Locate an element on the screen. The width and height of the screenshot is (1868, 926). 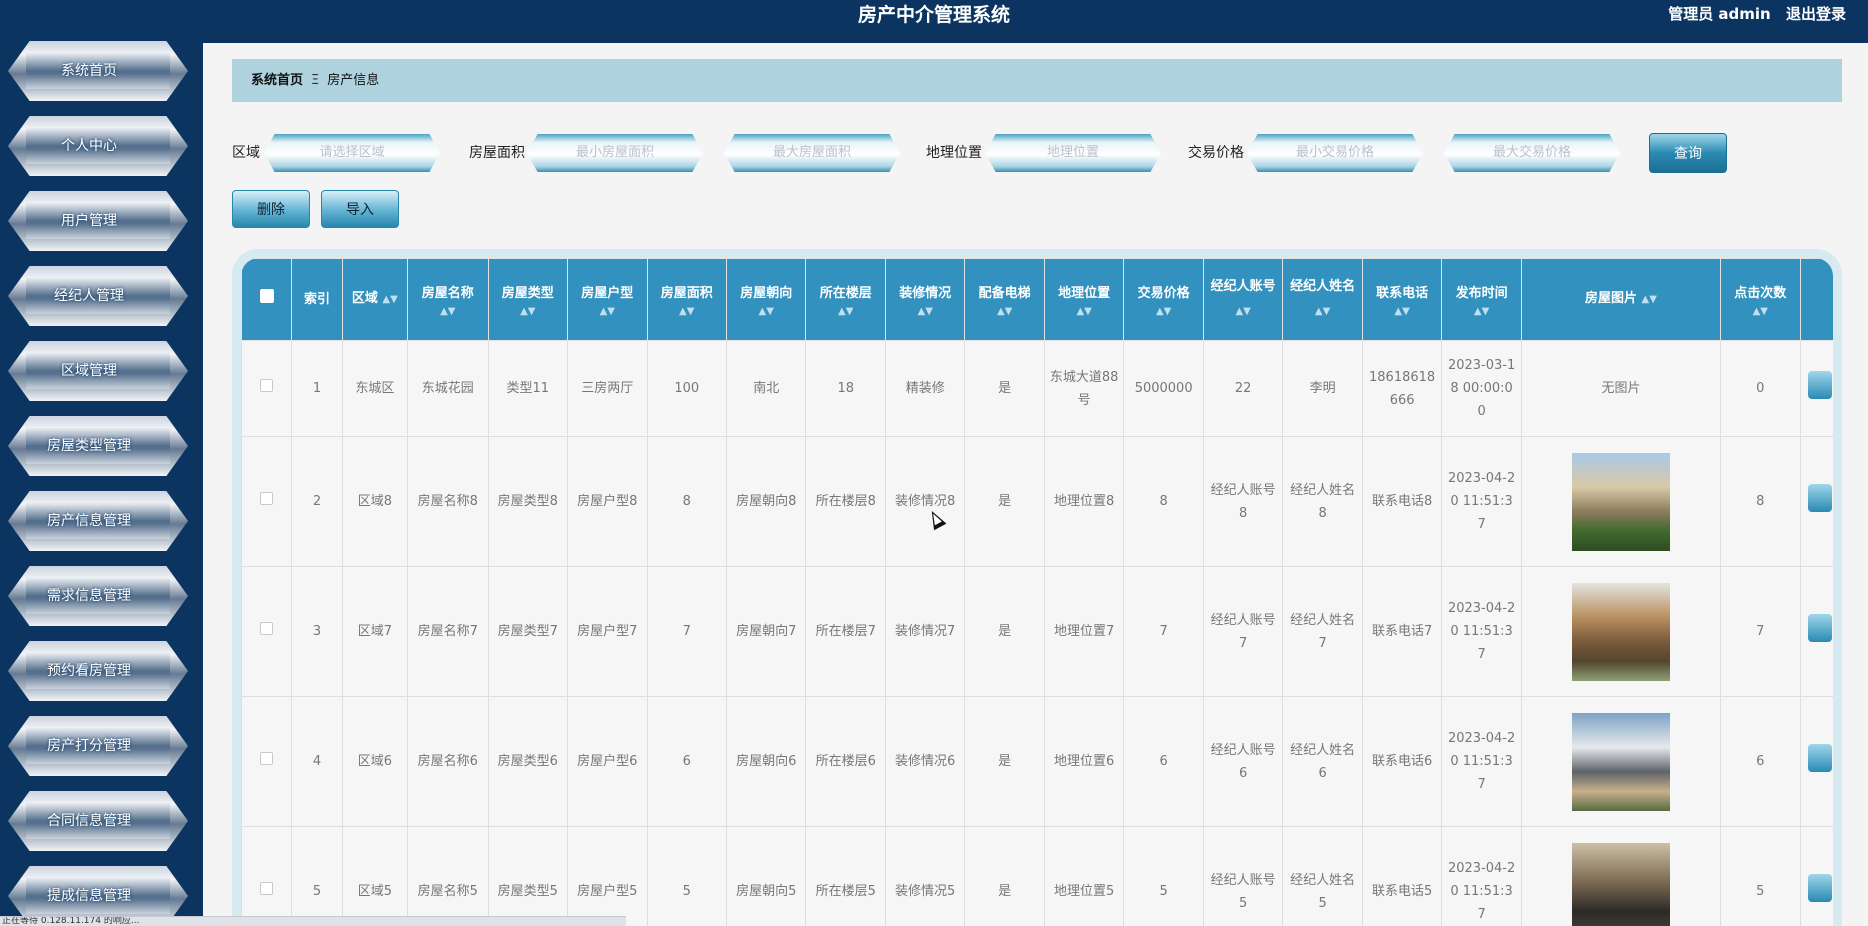
column-header-label: 装修情况 is located at coordinates (925, 293).